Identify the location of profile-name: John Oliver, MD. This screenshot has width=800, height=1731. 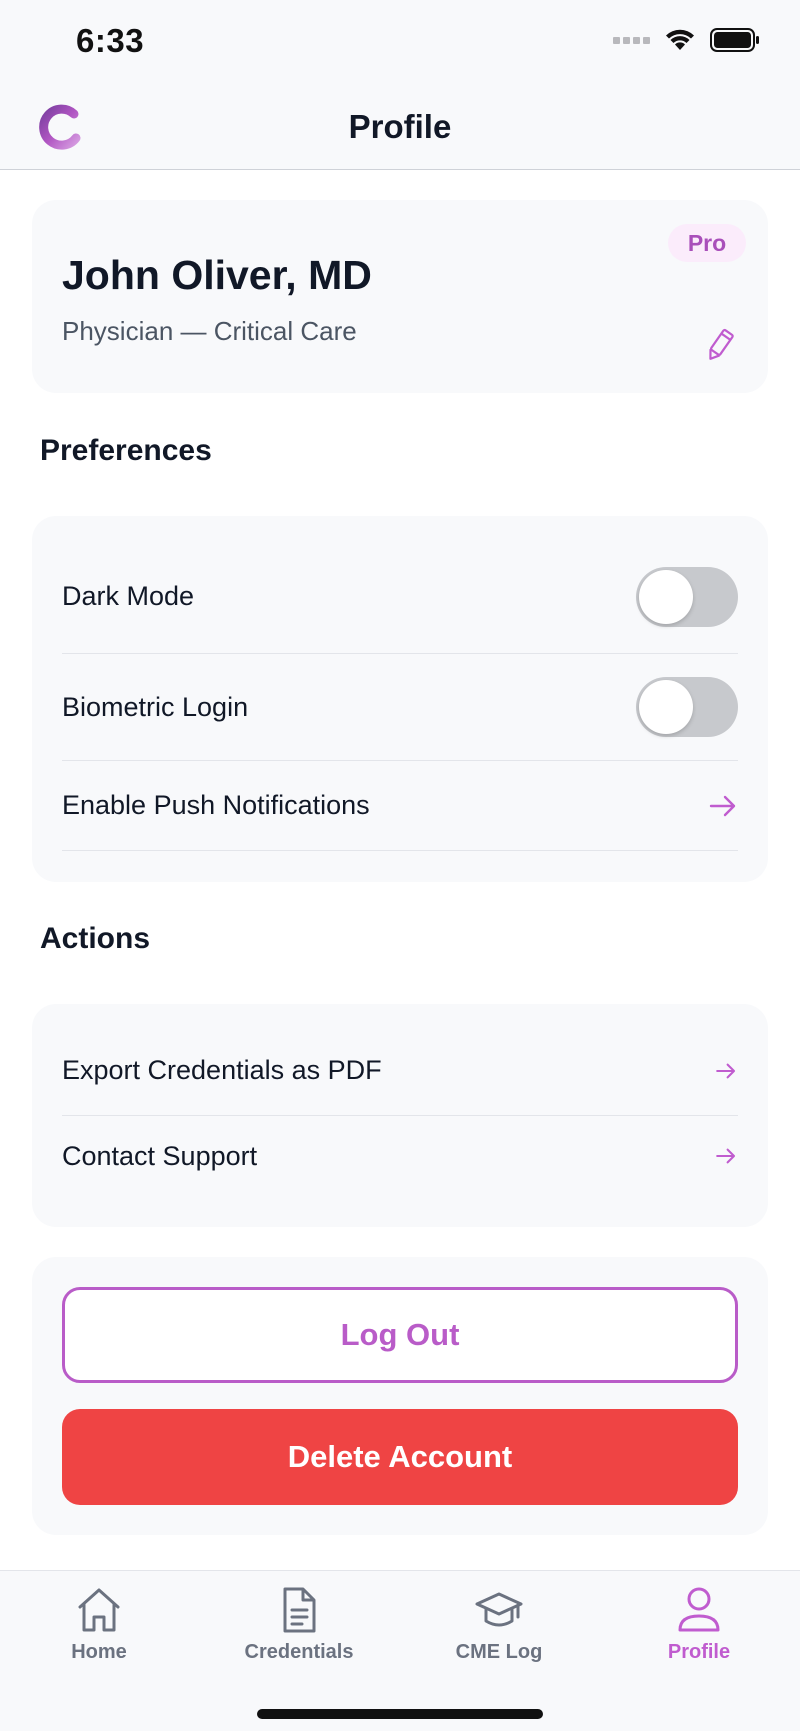
(217, 275).